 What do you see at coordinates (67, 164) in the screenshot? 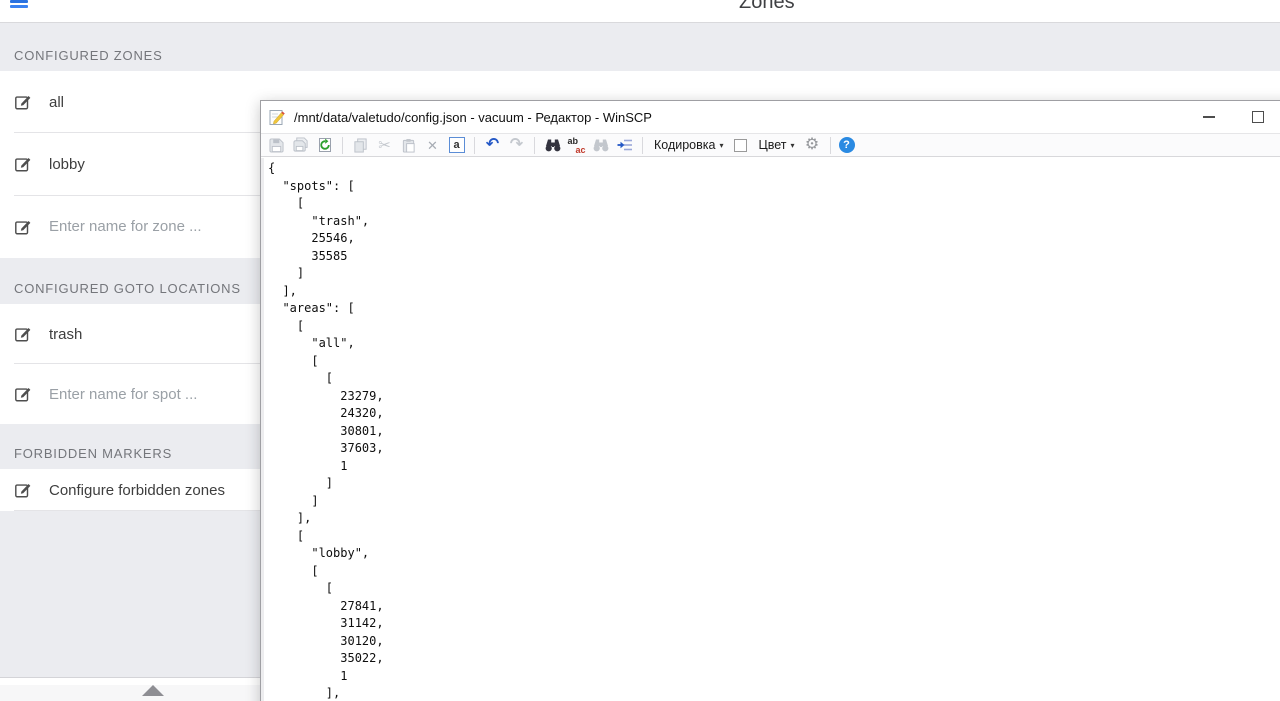
I see `zone-name: lobby` at bounding box center [67, 164].